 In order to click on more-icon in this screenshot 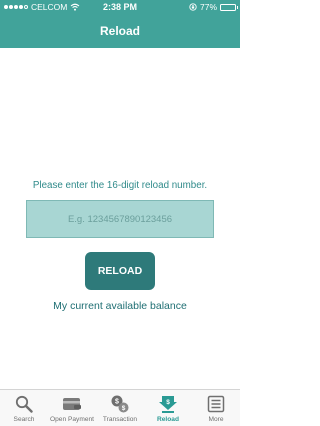, I will do `click(216, 404)`.